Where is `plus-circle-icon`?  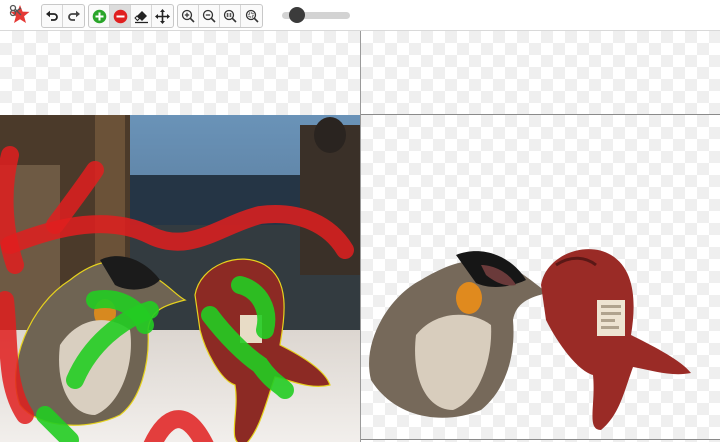 plus-circle-icon is located at coordinates (99, 16).